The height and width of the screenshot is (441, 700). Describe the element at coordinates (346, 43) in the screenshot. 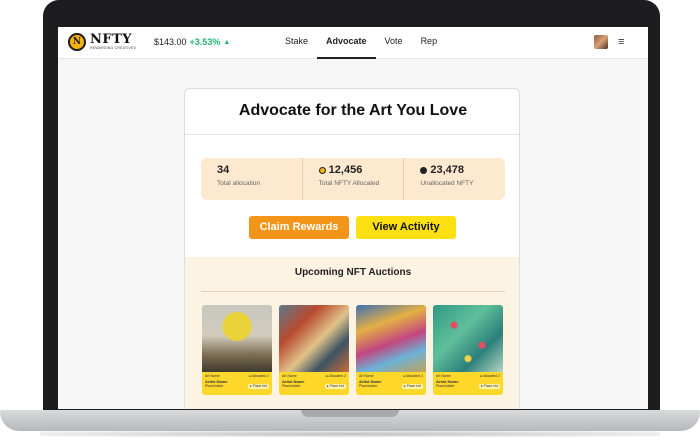

I see `nav-link-advocate: Advocate` at that location.